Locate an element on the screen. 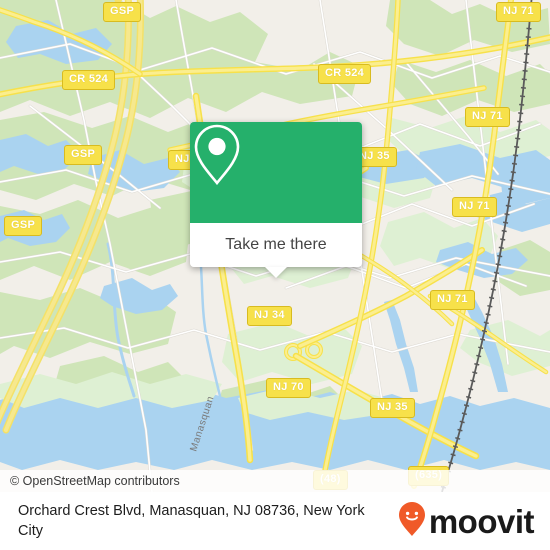 The height and width of the screenshot is (550, 550). popup-footer: Take me there is located at coordinates (276, 250).